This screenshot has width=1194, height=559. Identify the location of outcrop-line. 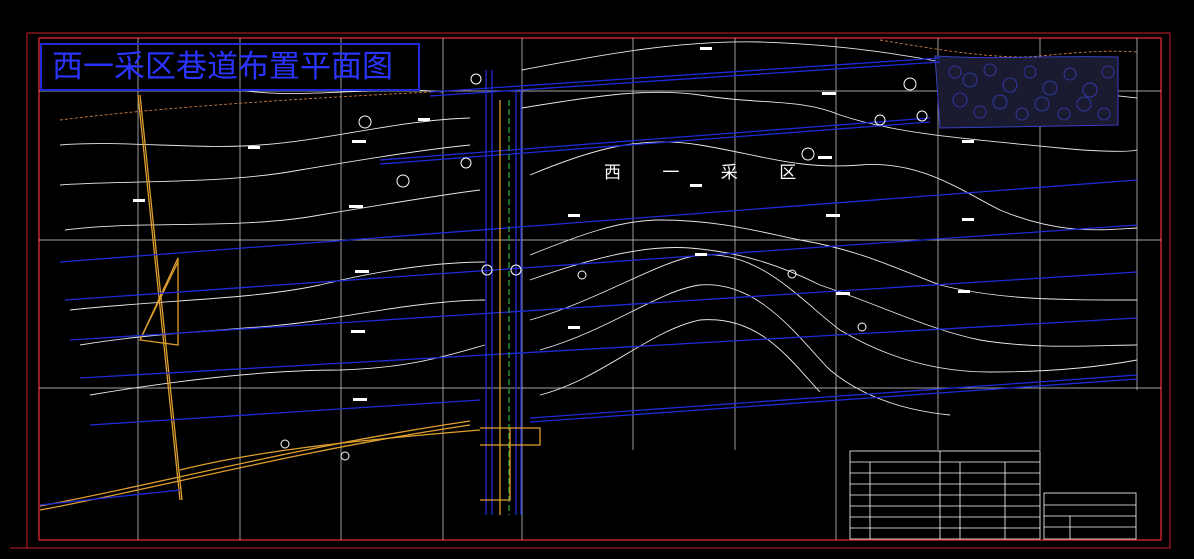
(265, 105).